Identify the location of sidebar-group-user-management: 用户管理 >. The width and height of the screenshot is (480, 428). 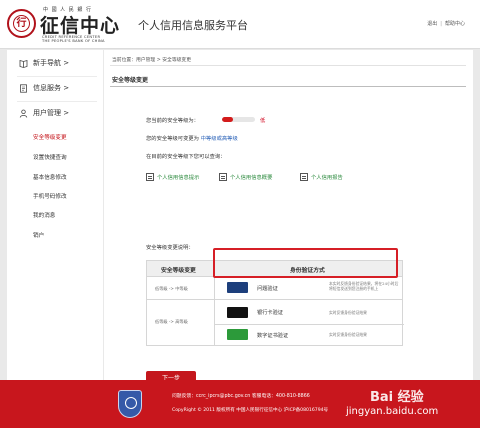
(44, 113).